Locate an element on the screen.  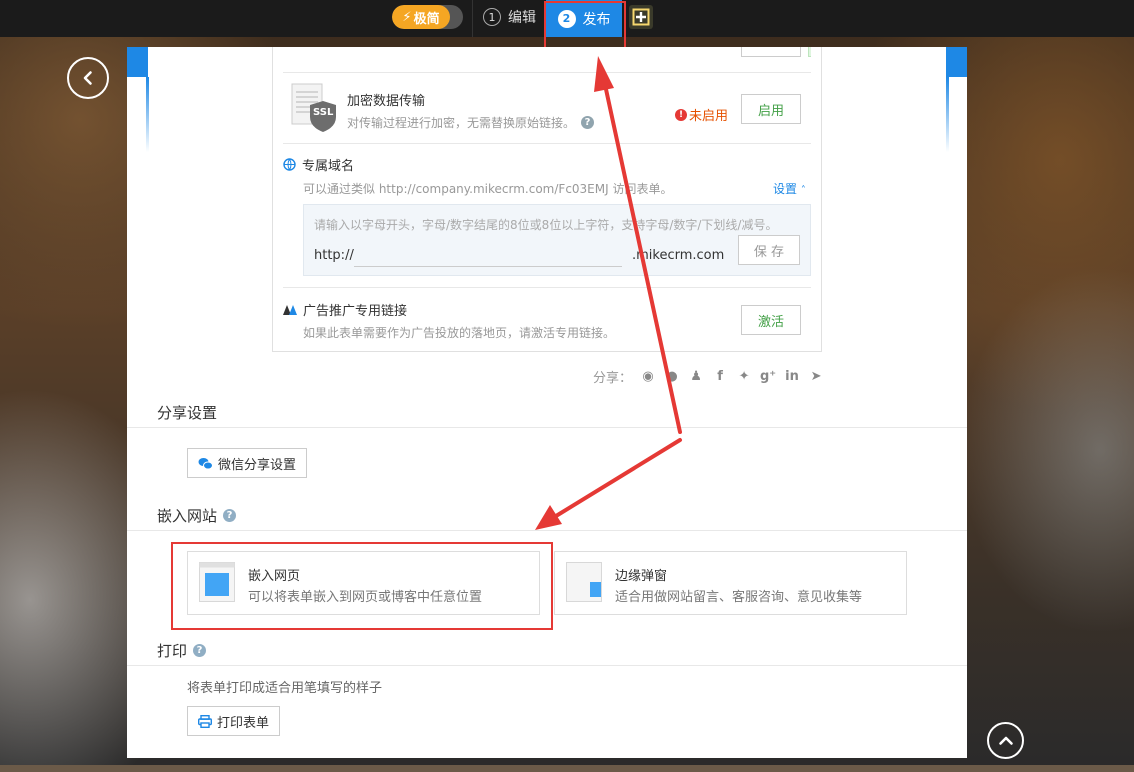
share-bar: 分享： ◉ ● ♟ f ✦ g⁺ in ➤ is located at coordinates (708, 376).